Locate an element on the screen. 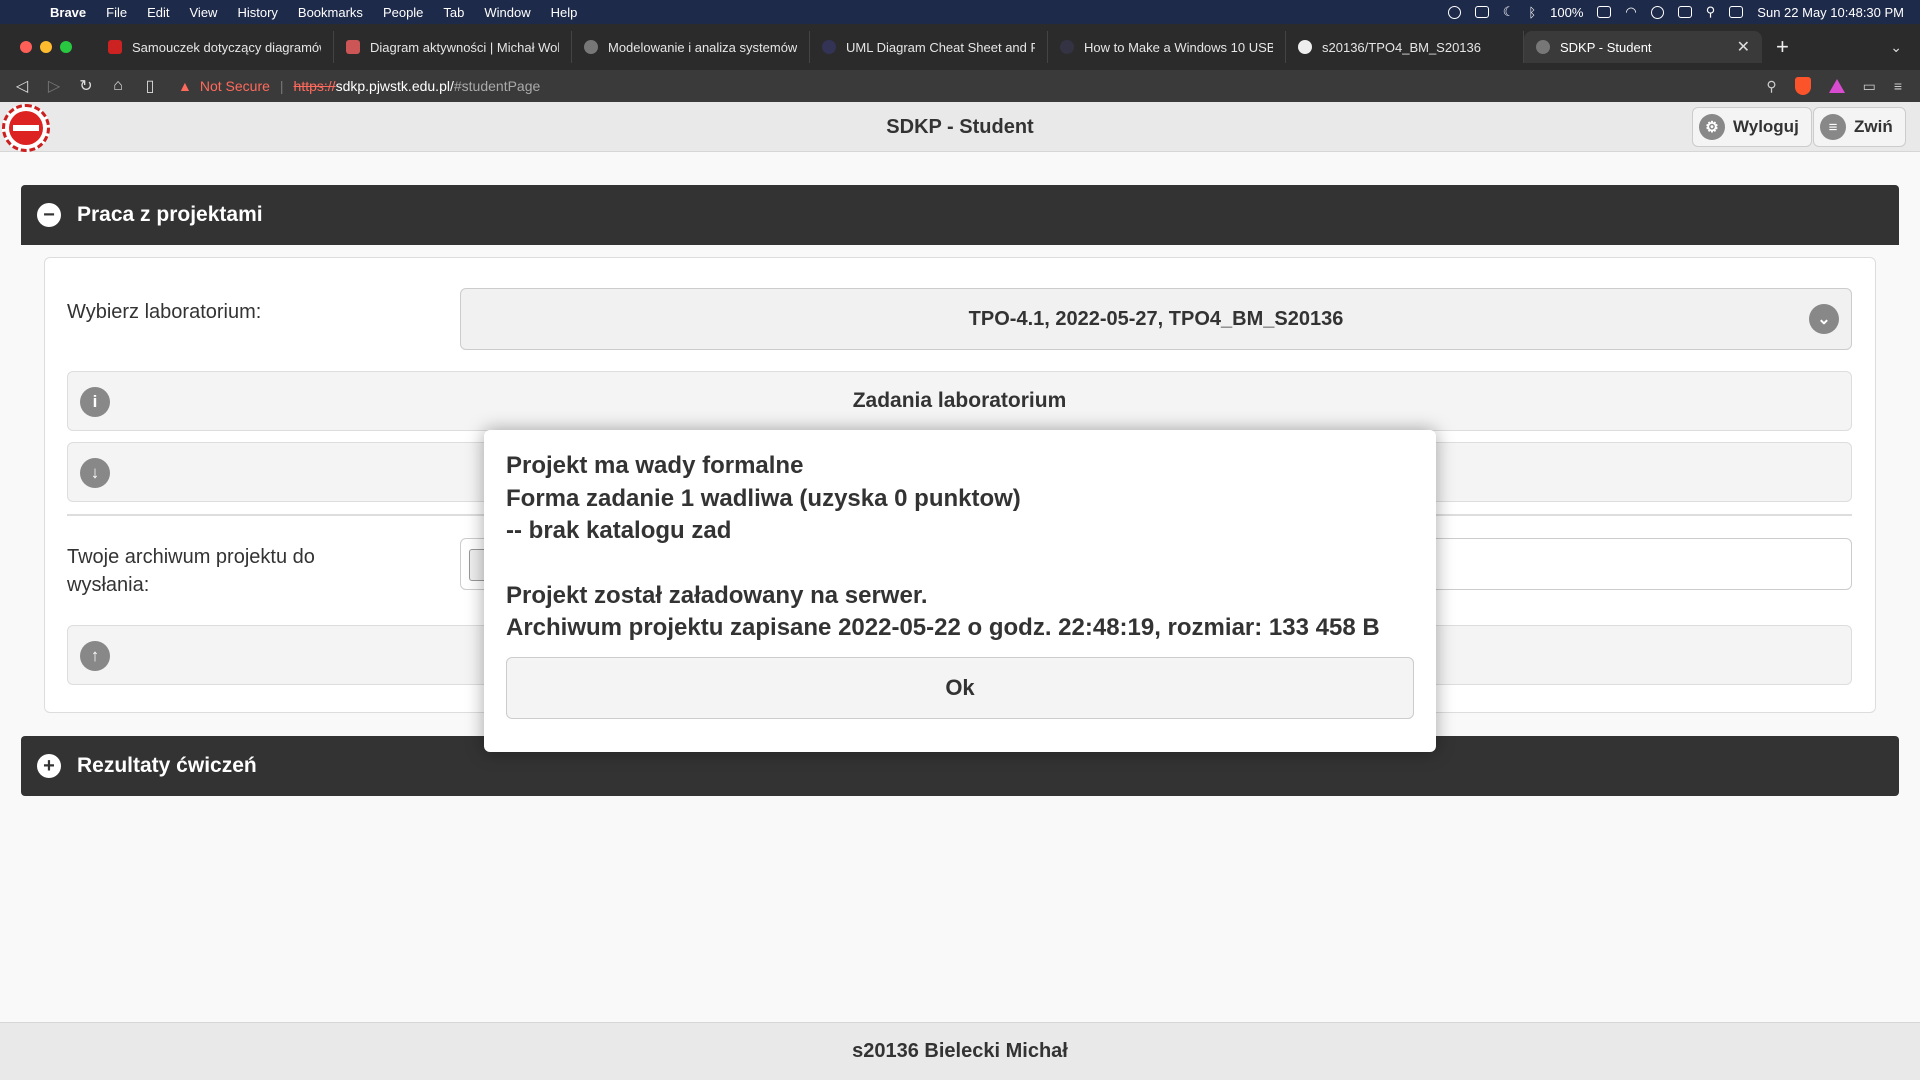  new-tab-button: + is located at coordinates (1782, 47).